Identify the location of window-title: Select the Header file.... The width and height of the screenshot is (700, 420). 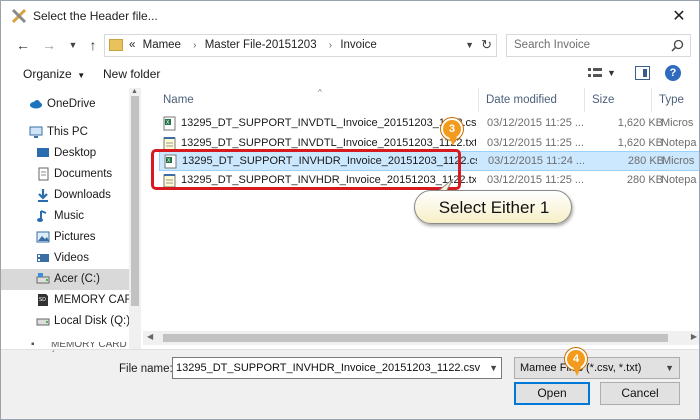
(95, 16).